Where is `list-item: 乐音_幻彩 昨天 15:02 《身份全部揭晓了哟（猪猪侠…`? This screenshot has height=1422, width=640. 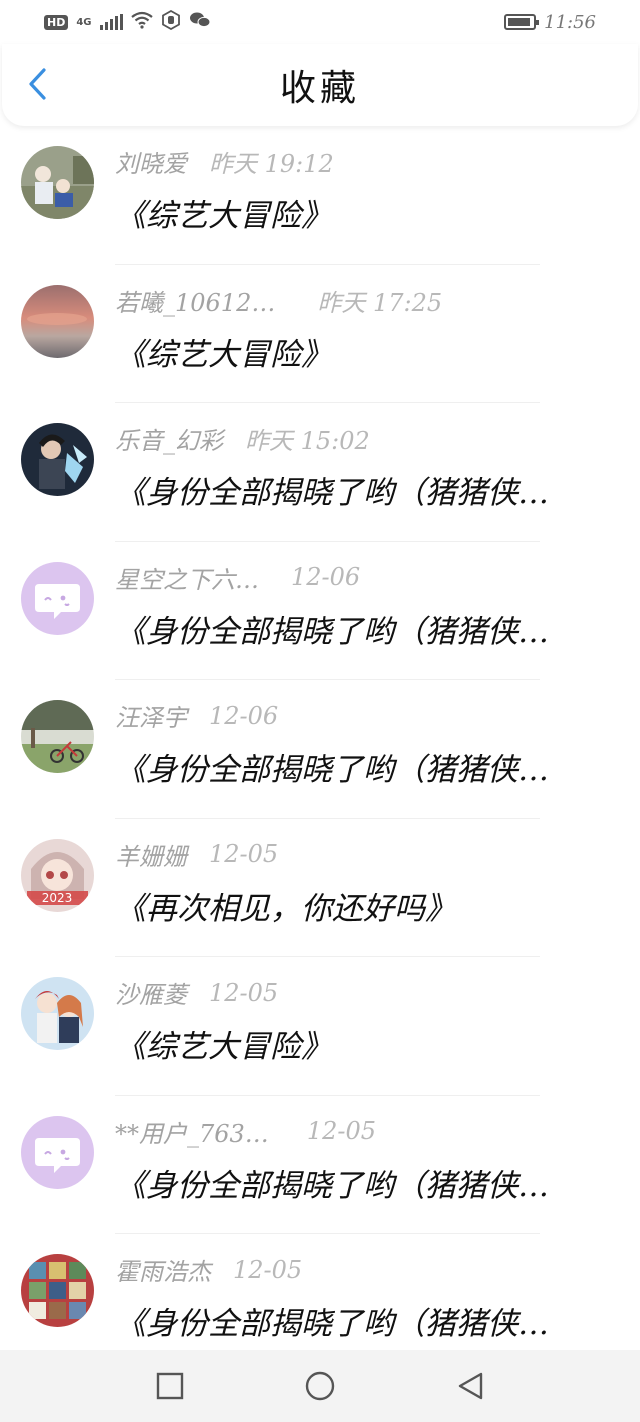
list-item: 乐音_幻彩 昨天 15:02 《身份全部揭晓了哟（猪猪侠… is located at coordinates (320, 472).